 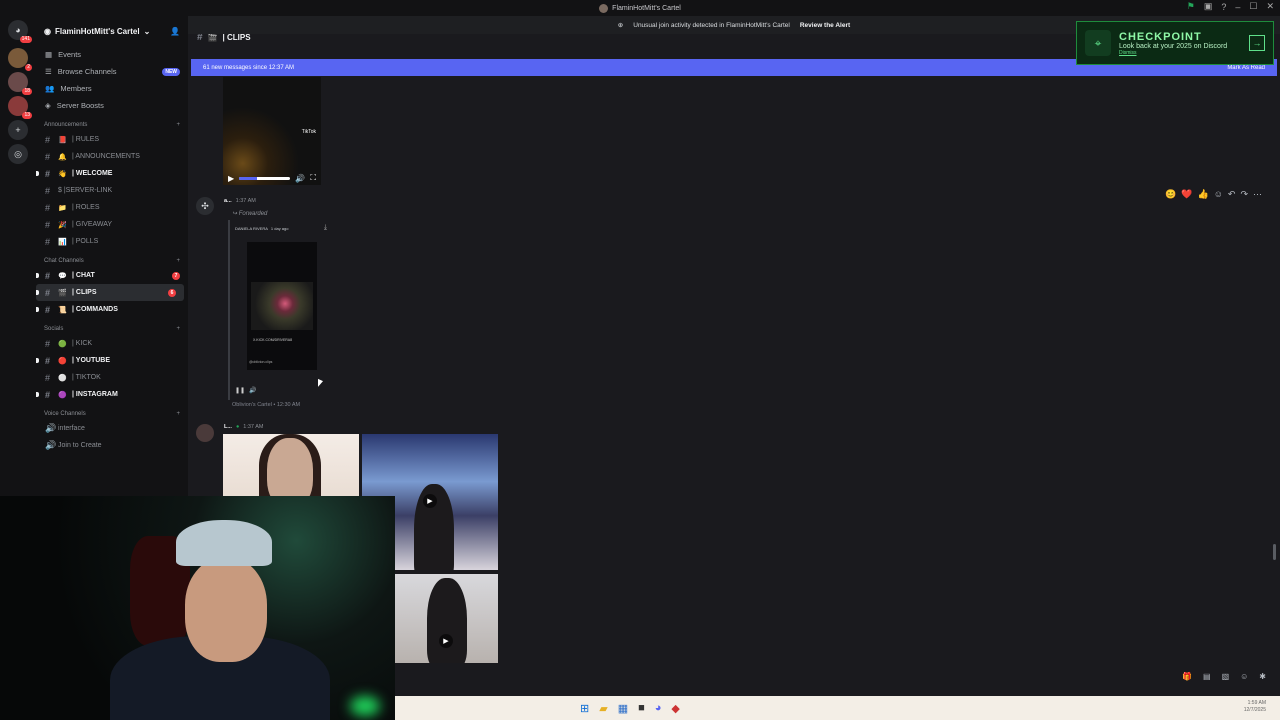 I want to click on arrow-right-icon: →, so click(x=1257, y=43).